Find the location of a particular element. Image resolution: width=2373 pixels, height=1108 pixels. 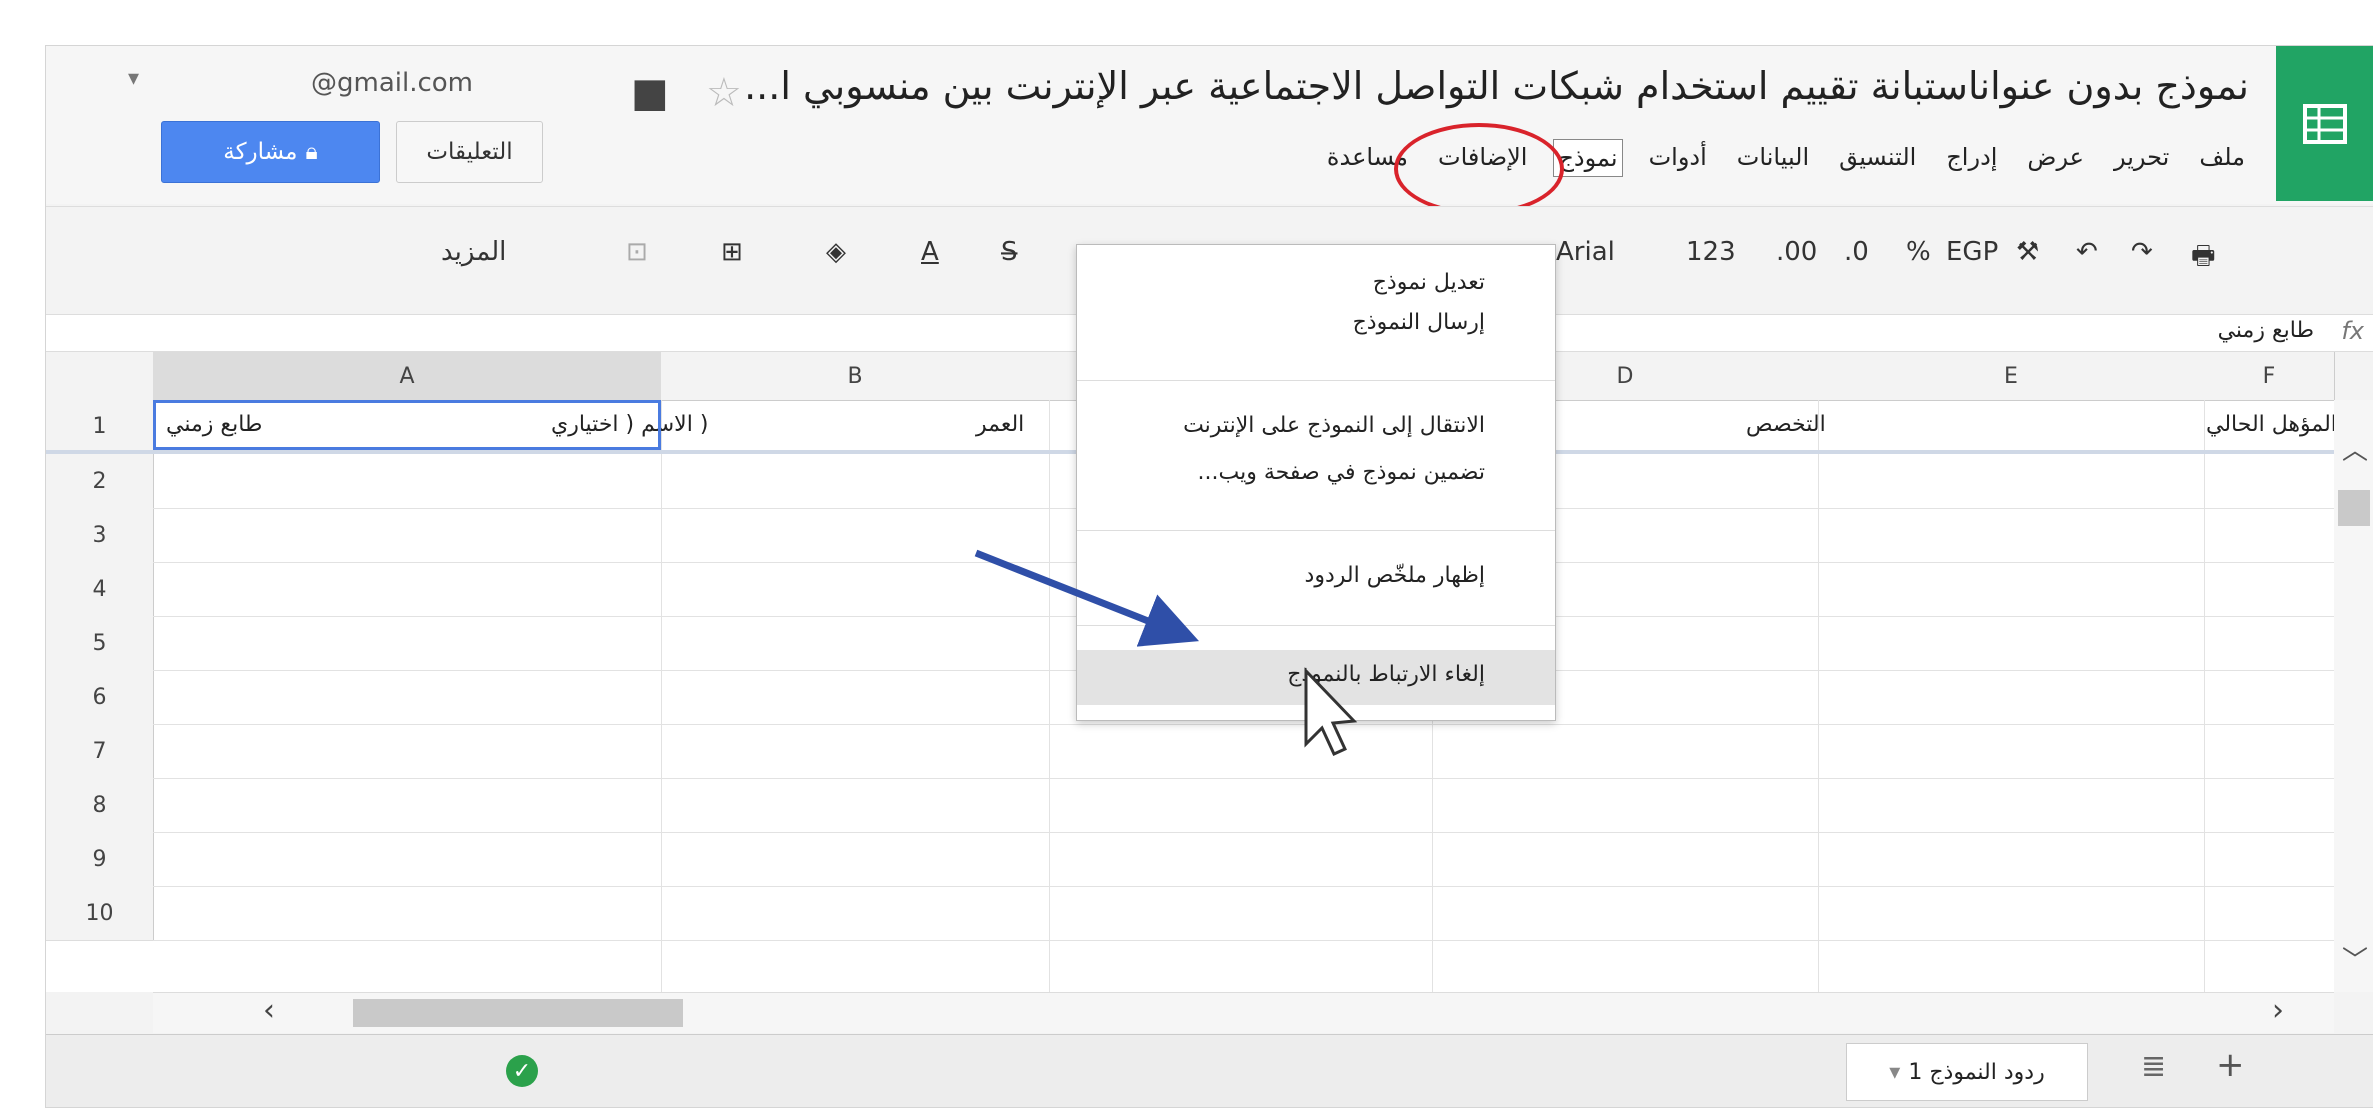

annotation-arrow-icon is located at coordinates (1087, 598).